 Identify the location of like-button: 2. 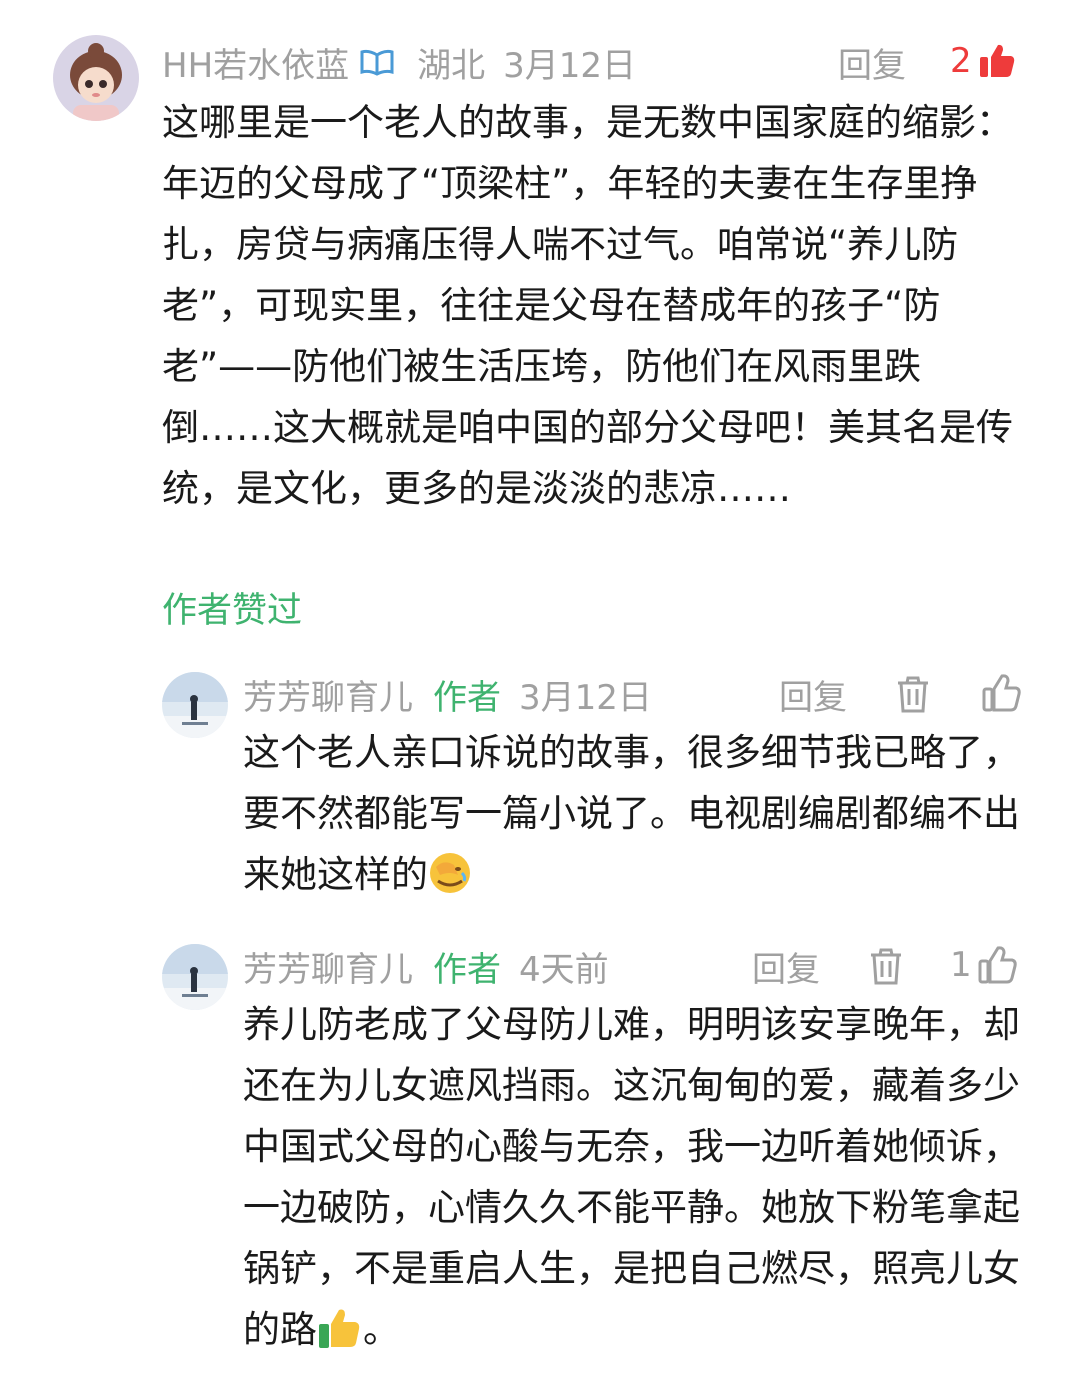
(983, 61).